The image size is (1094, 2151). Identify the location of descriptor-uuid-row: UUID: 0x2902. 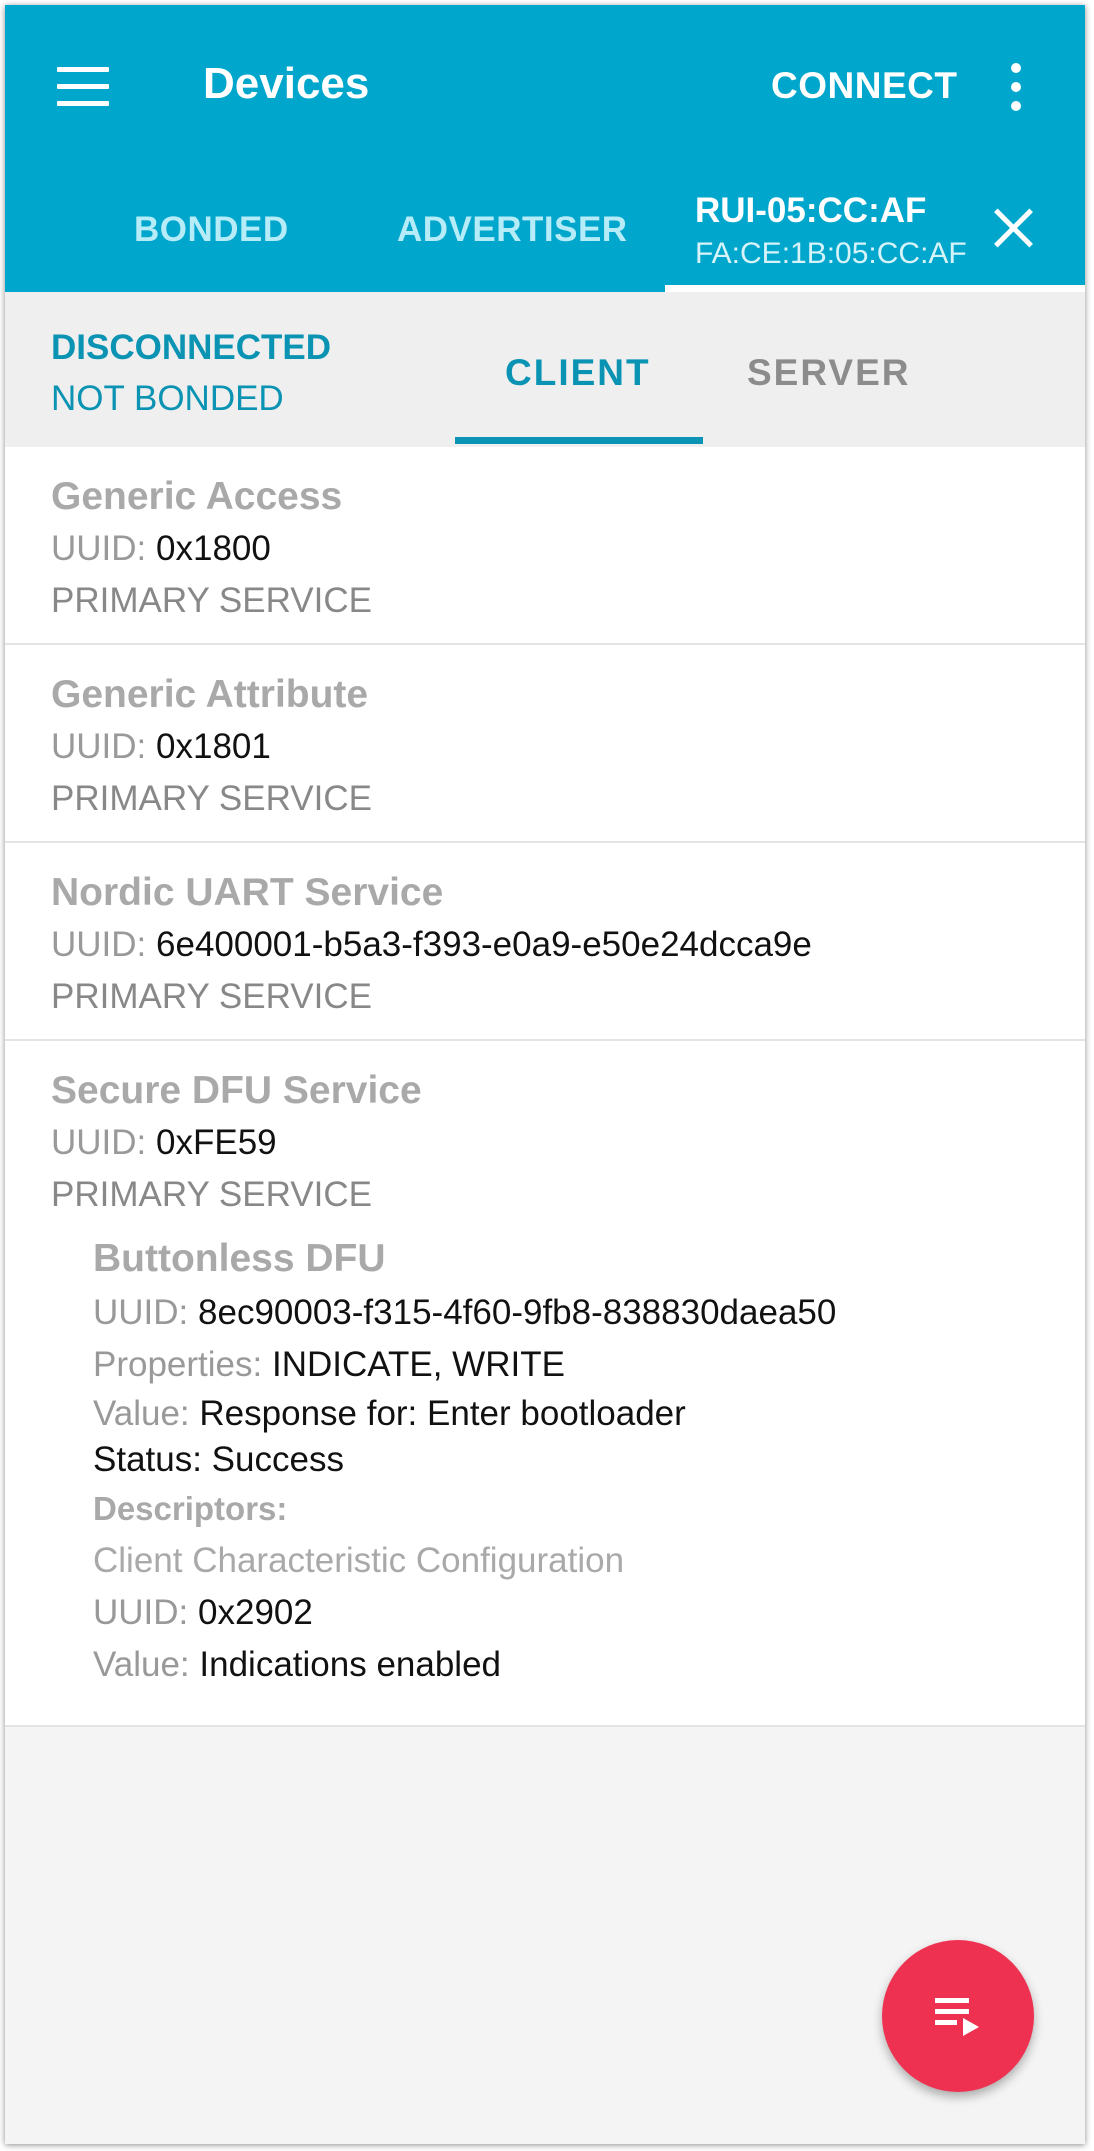
(566, 1613).